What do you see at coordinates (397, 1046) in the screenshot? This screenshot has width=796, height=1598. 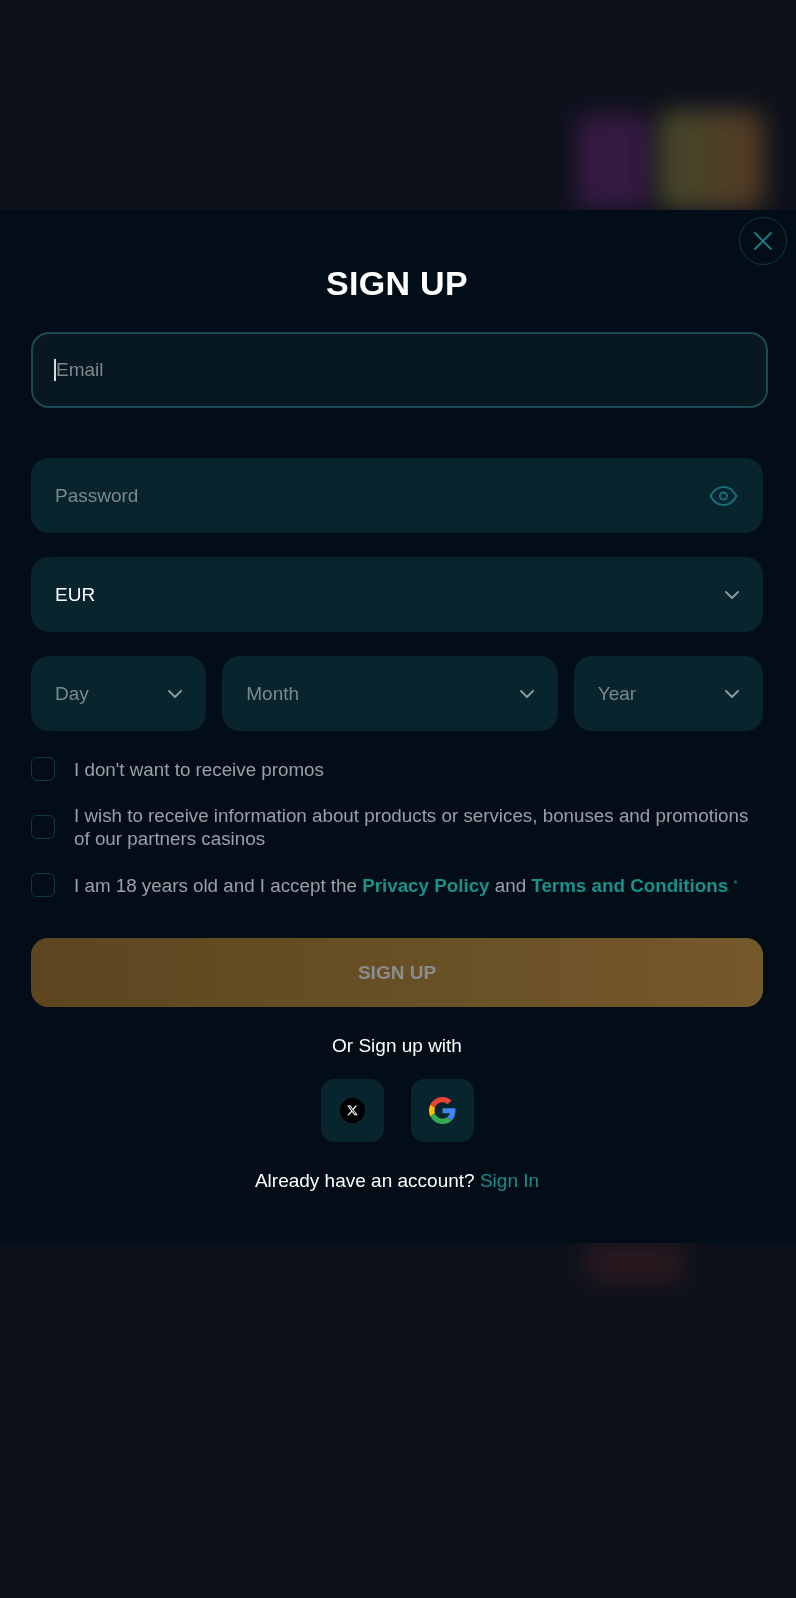 I see `social-signup-heading: Or Sign up with` at bounding box center [397, 1046].